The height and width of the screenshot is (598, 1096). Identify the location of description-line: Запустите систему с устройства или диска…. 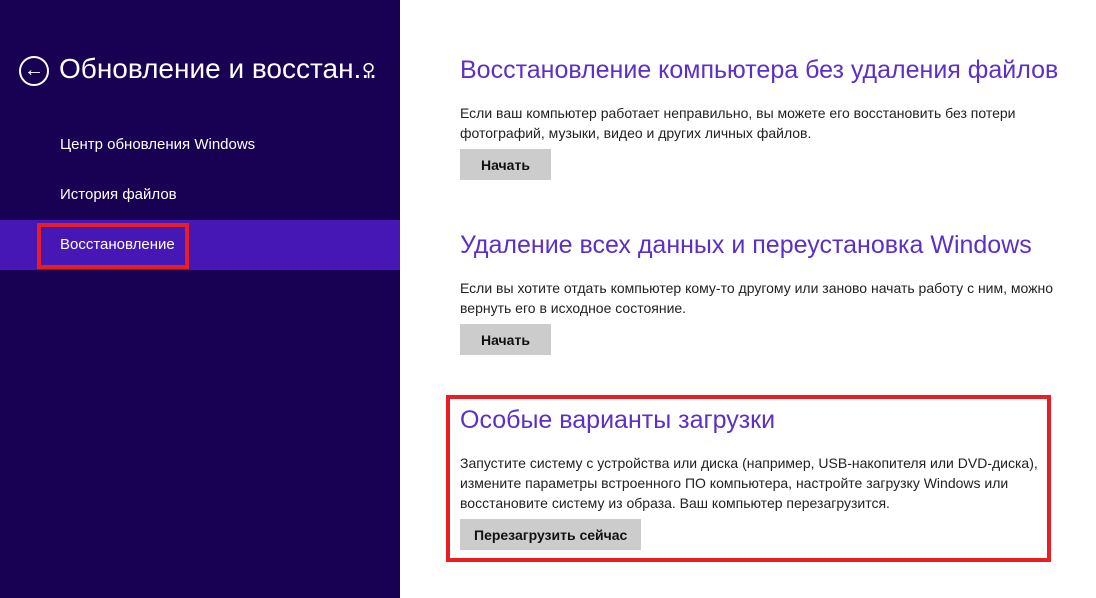
(749, 463).